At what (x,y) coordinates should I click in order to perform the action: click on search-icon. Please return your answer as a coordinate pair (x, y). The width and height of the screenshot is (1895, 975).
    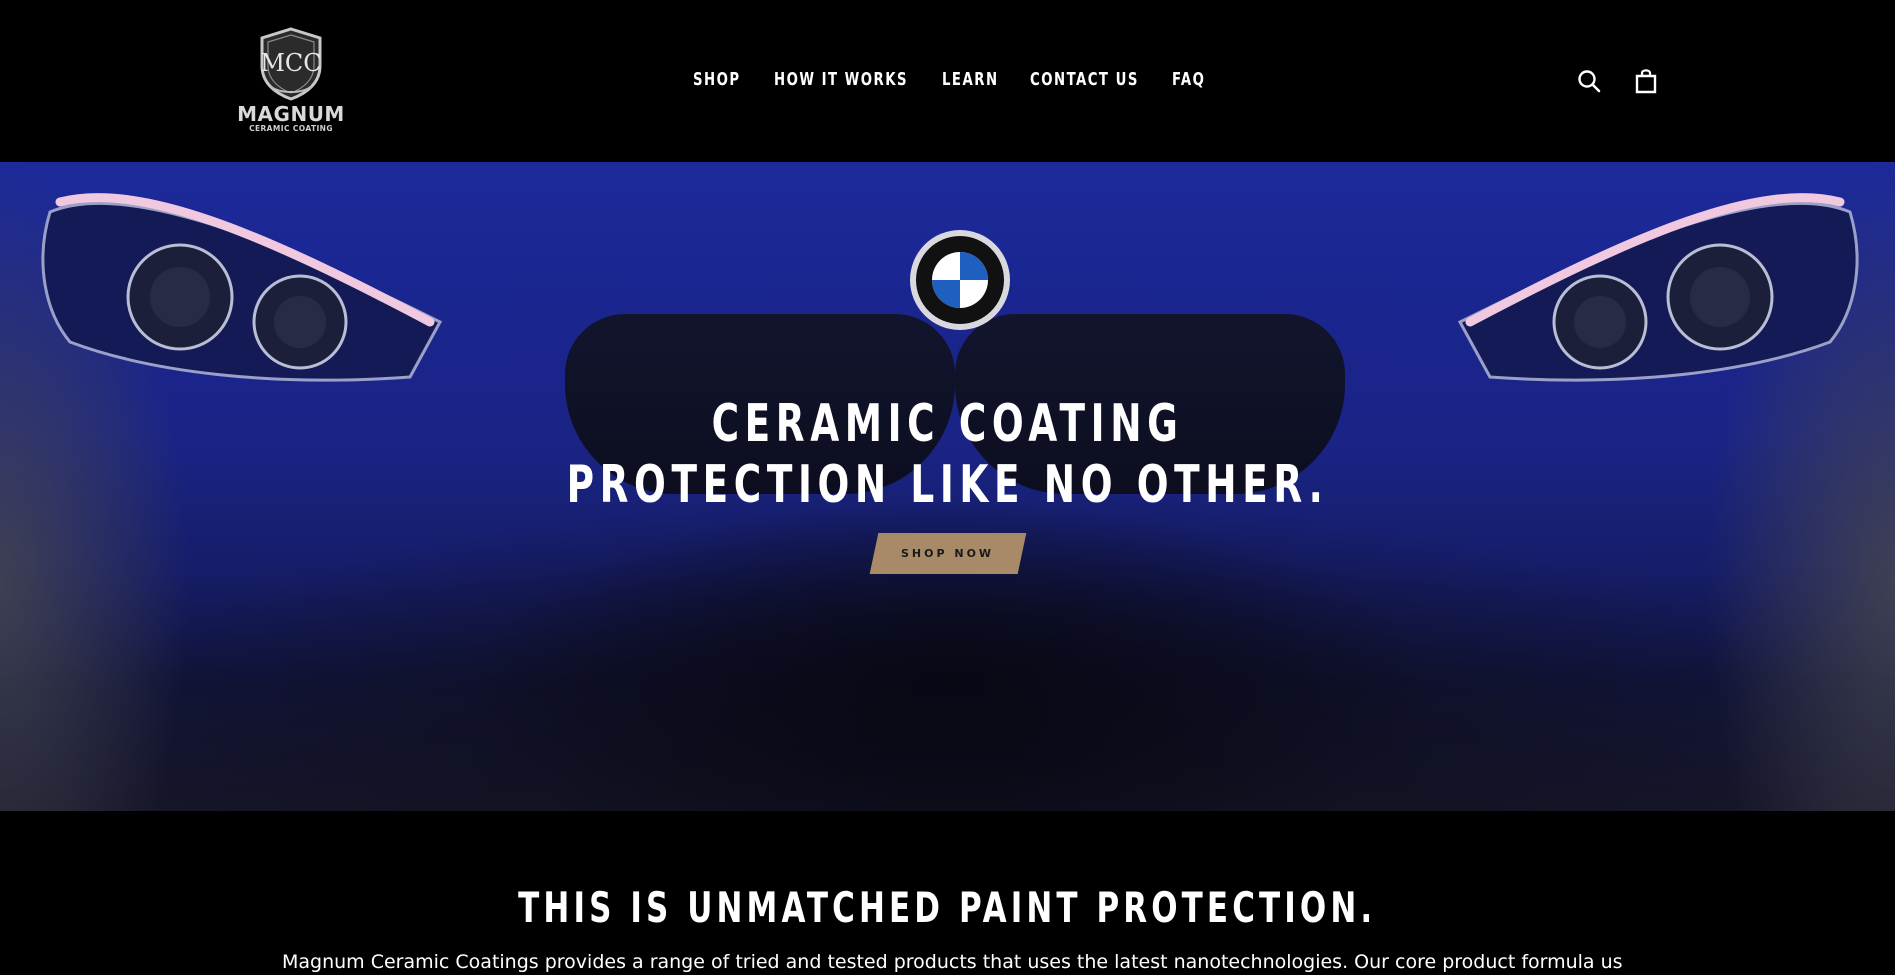
    Looking at the image, I should click on (1589, 81).